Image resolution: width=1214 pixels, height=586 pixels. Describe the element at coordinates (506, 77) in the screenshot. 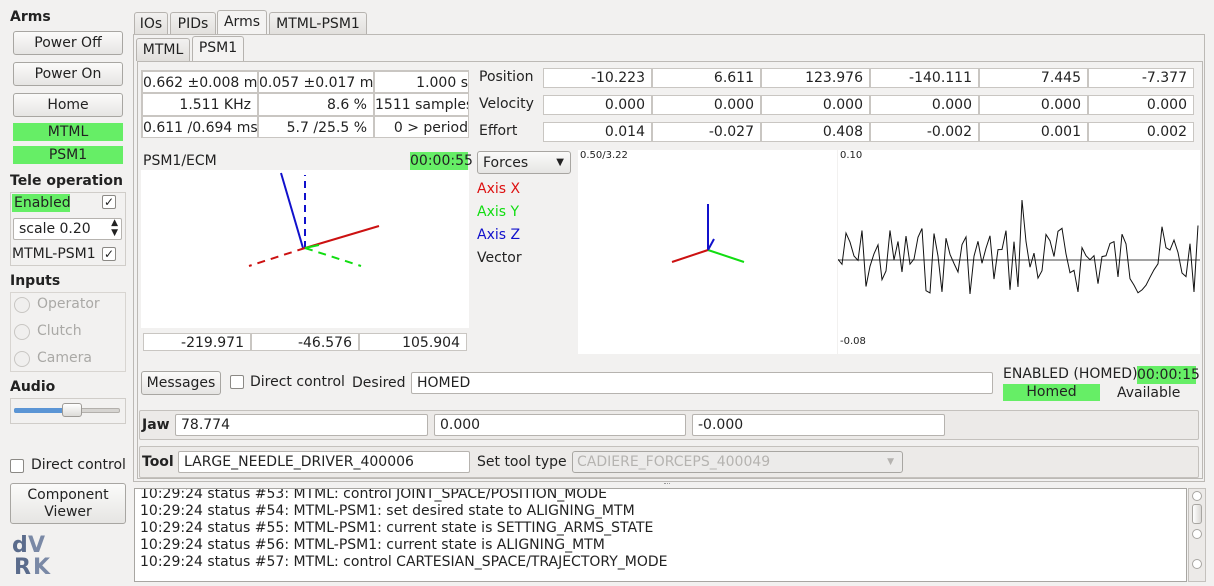

I see `position-label: Position` at that location.